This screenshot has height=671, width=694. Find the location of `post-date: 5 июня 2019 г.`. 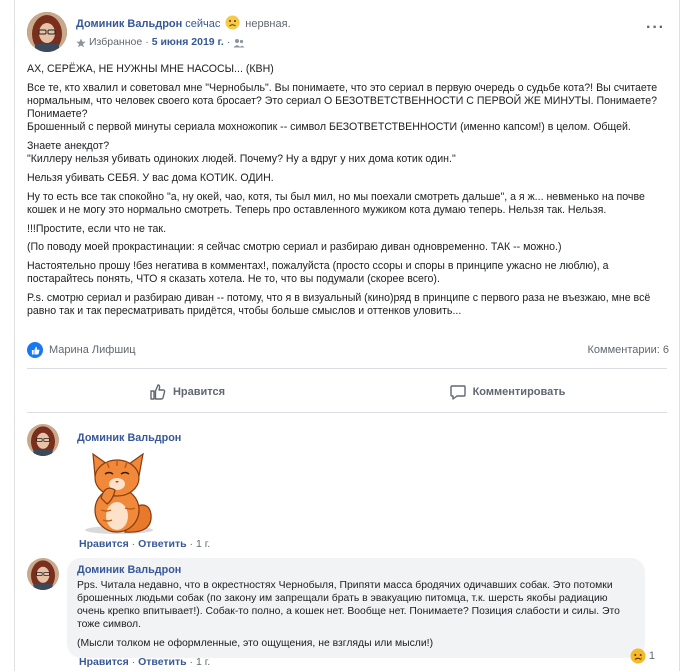

post-date: 5 июня 2019 г. is located at coordinates (188, 42).